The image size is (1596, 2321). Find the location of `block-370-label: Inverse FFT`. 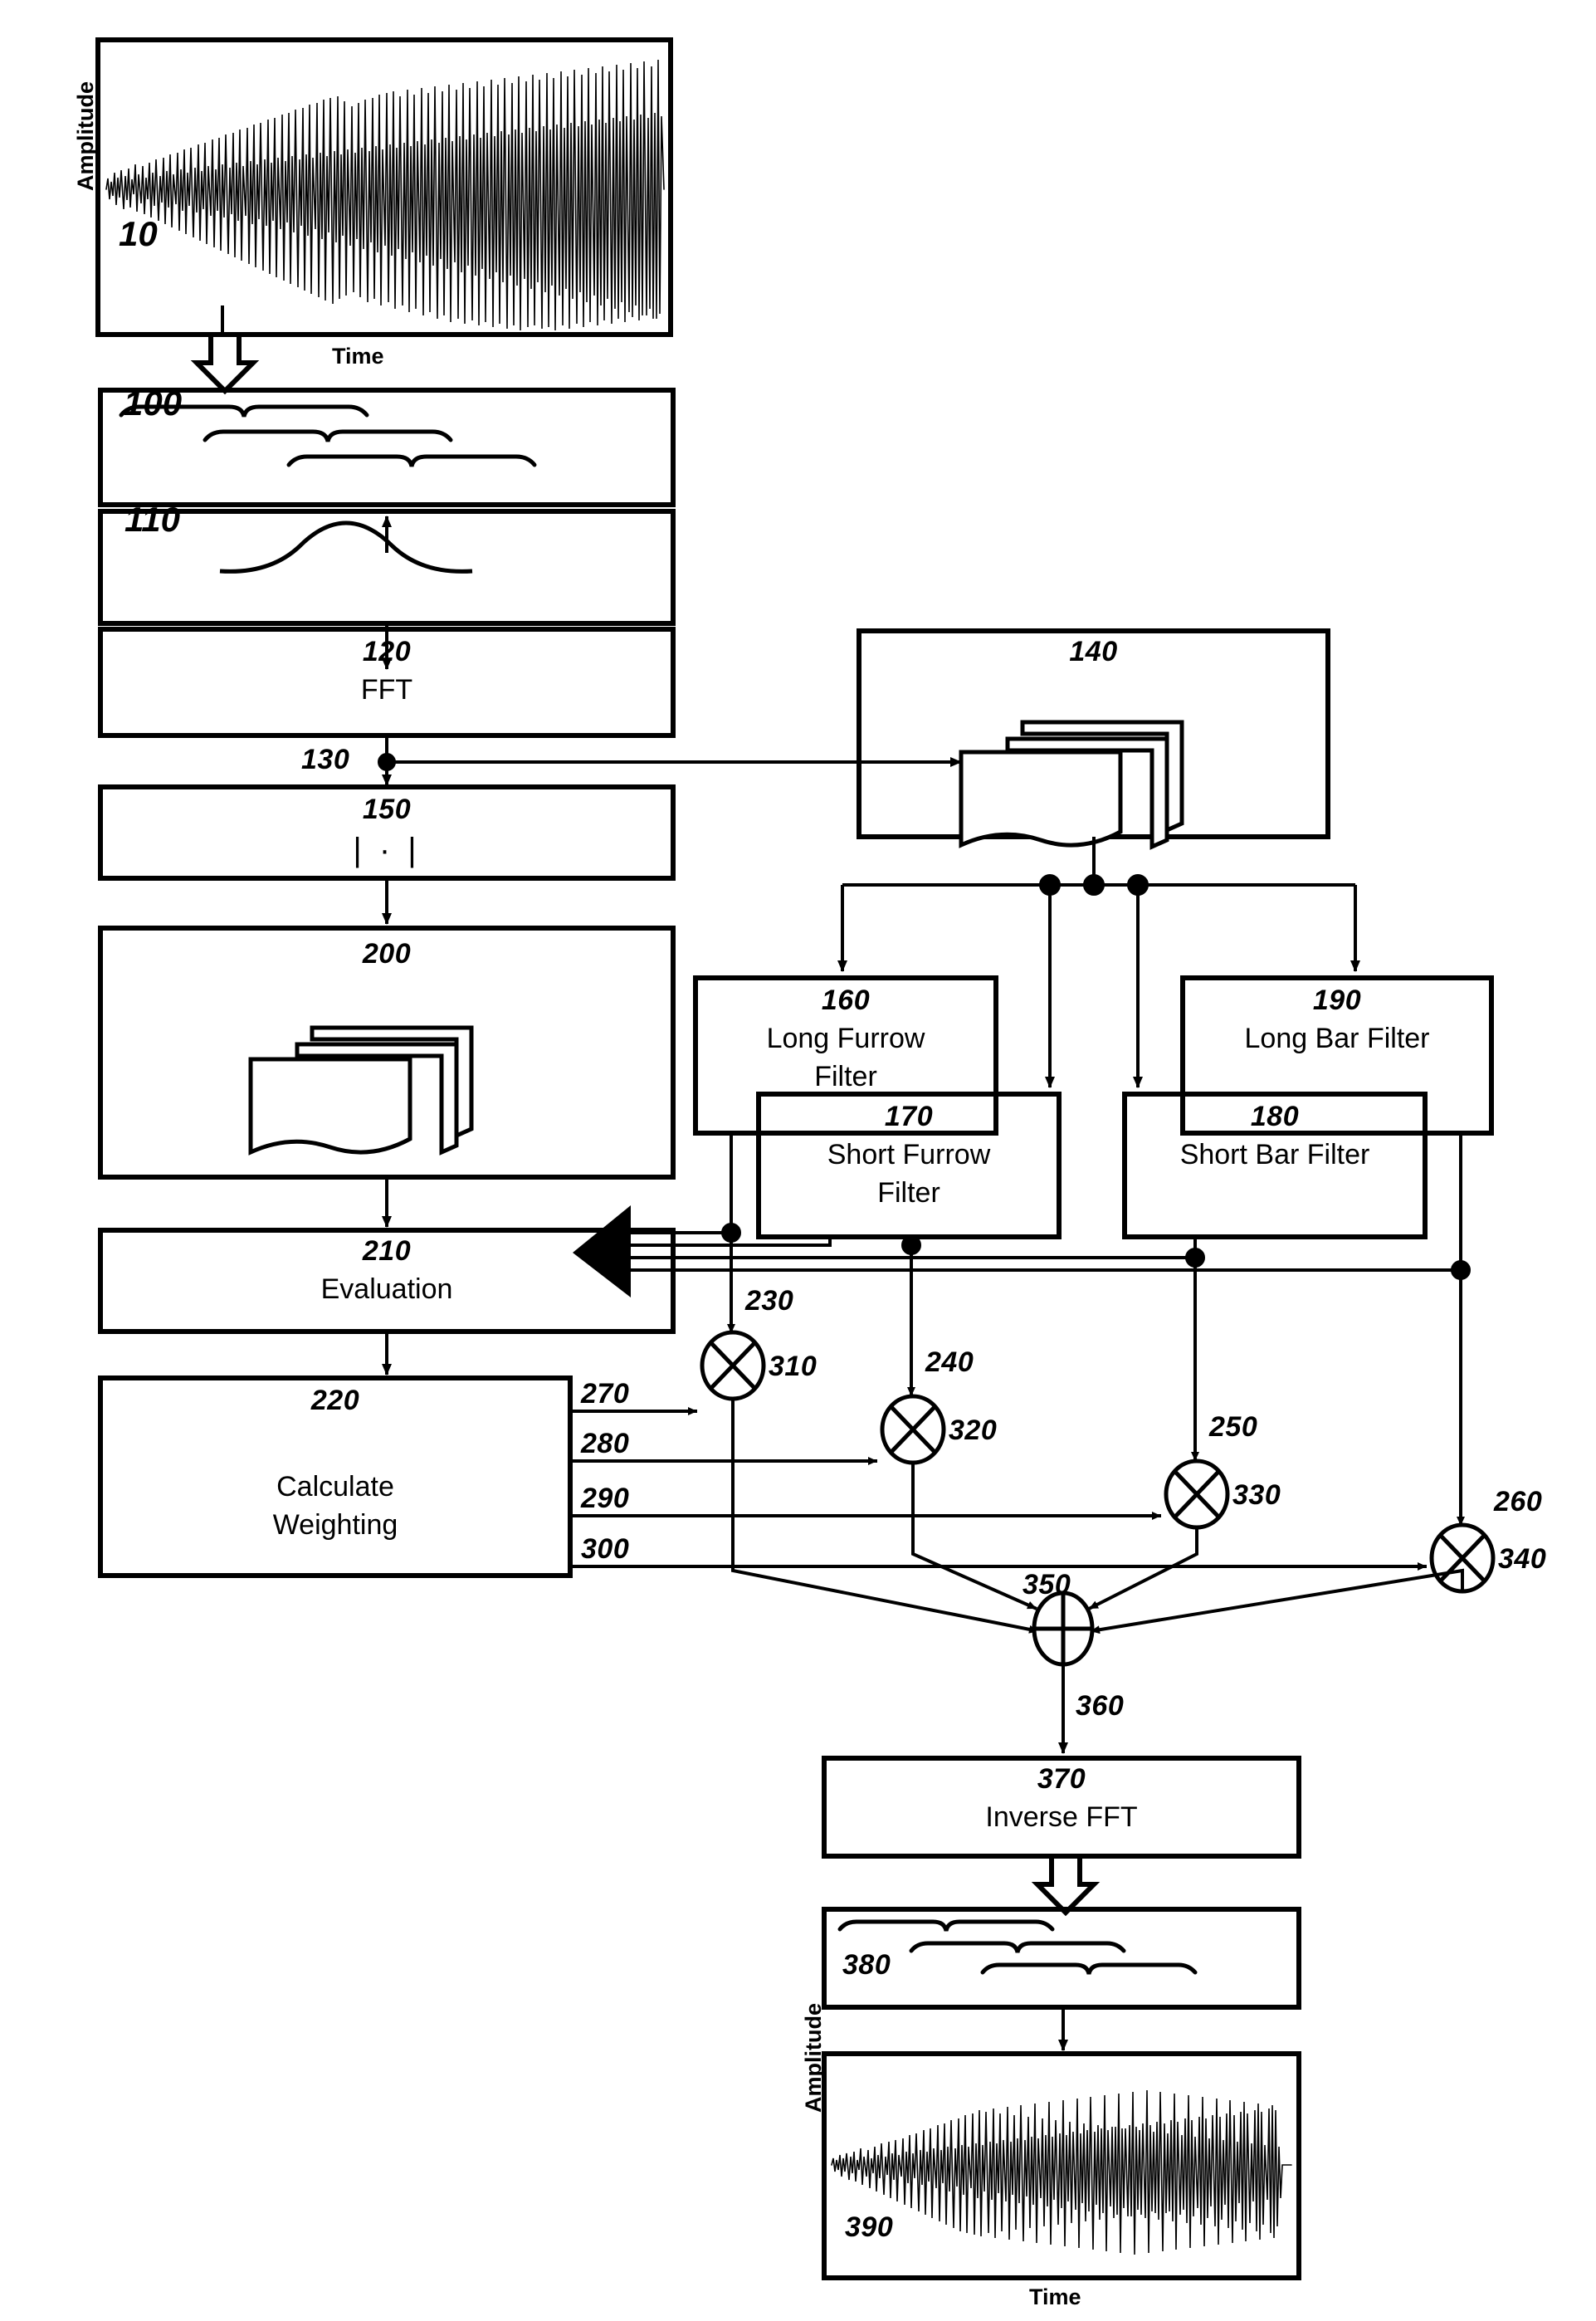

block-370-label: Inverse FFT is located at coordinates (1061, 1817).